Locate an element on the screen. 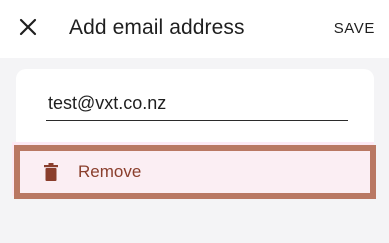 This screenshot has width=389, height=243. close-button is located at coordinates (28, 29).